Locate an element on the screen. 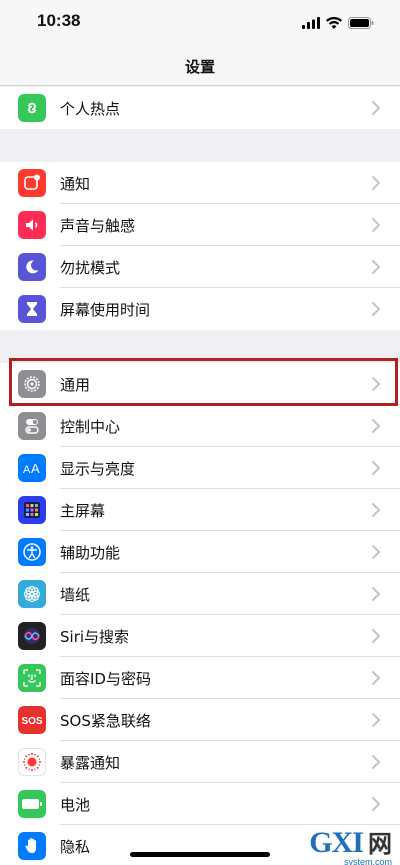 The image size is (400, 865). settings-row-do-not-disturb: 勿扰模式 is located at coordinates (200, 267).